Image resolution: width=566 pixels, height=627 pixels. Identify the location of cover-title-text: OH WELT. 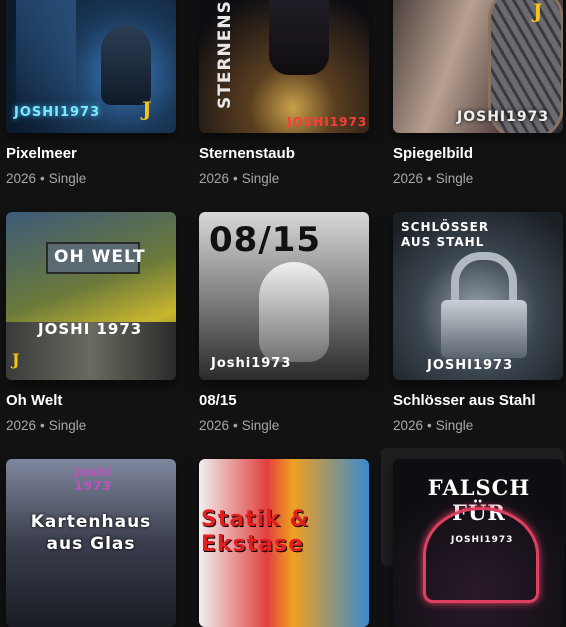
(100, 257).